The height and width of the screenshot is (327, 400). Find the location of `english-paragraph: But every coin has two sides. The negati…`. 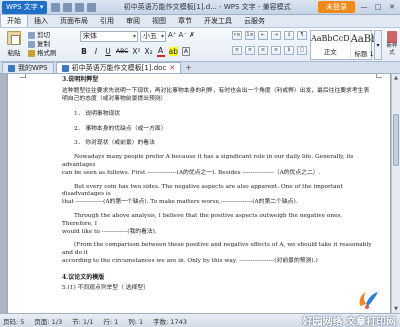

english-paragraph: But every coin has two sides. The negati… is located at coordinates (202, 190).